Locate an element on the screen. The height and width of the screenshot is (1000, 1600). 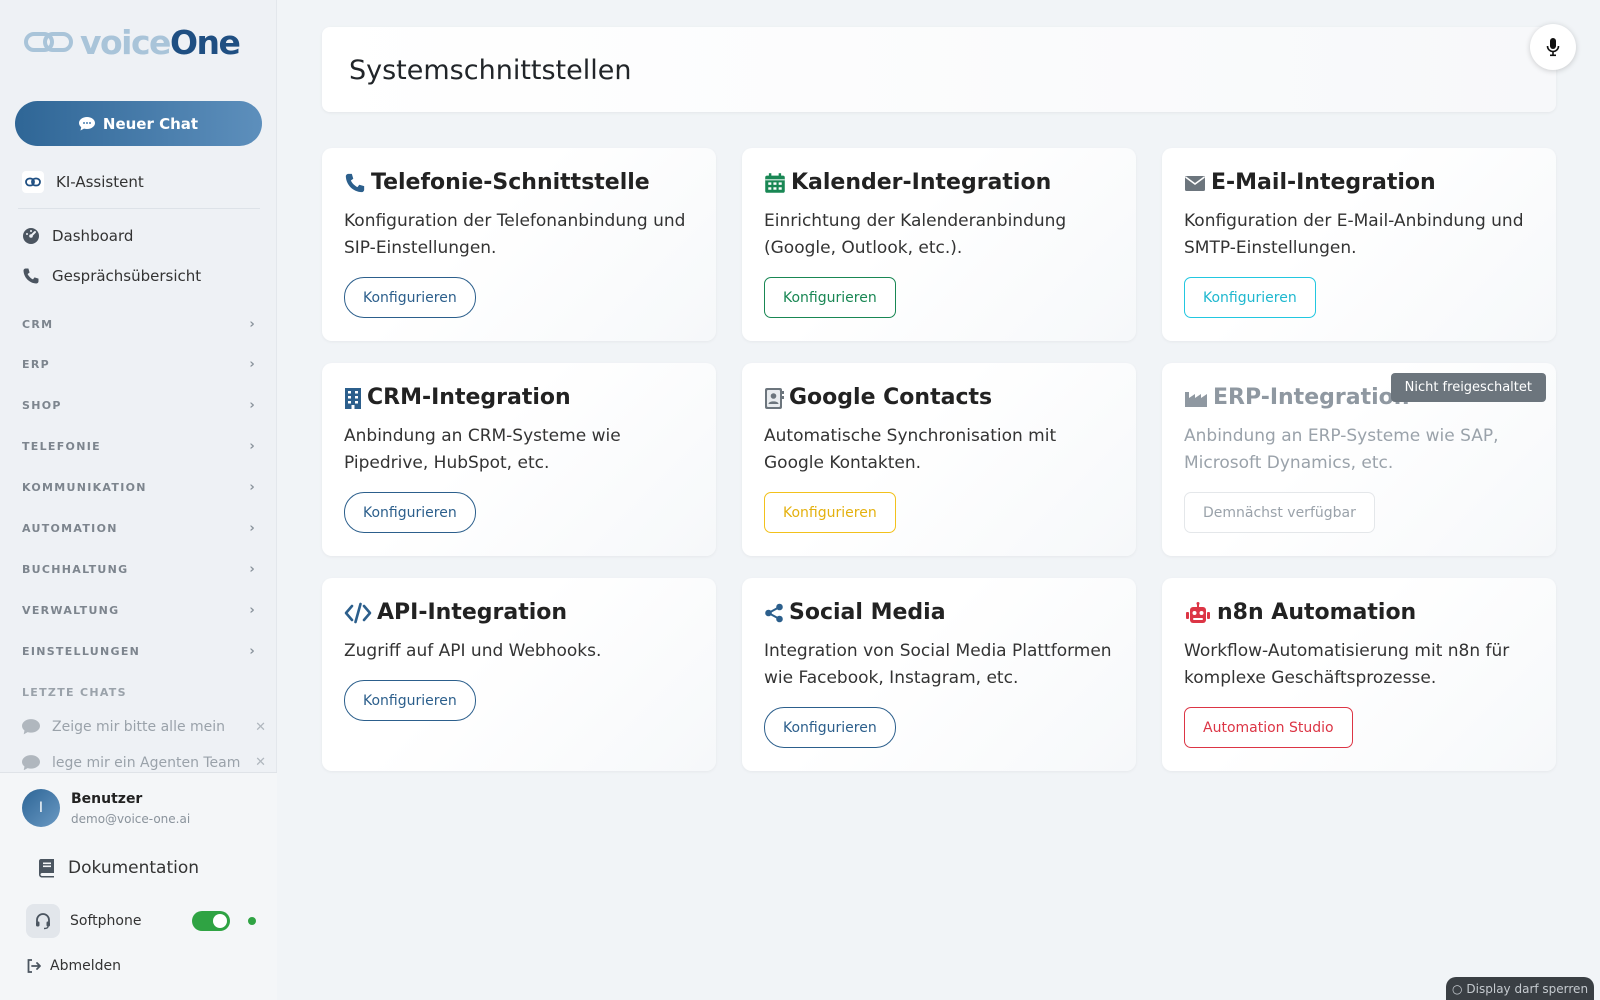
new-chat-button: Neuer Chat is located at coordinates (138, 123).